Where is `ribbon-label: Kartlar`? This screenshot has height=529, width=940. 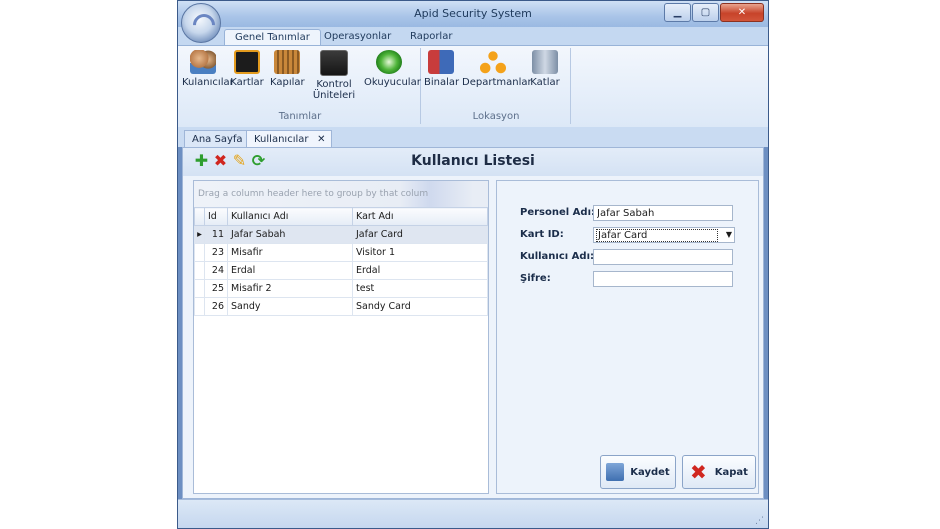
ribbon-label: Kartlar is located at coordinates (247, 82).